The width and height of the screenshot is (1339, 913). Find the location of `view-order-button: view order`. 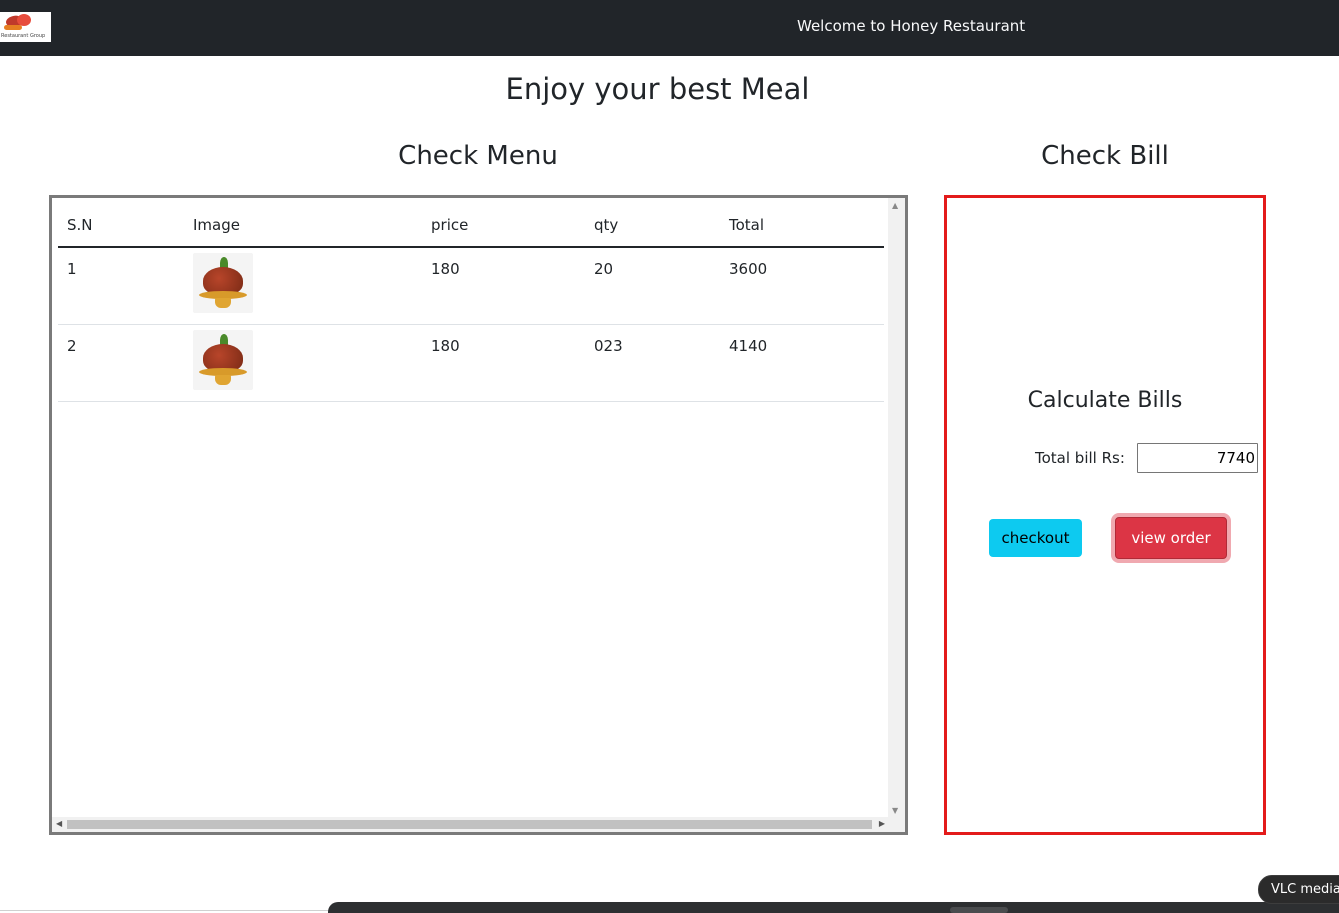

view-order-button: view order is located at coordinates (1171, 538).